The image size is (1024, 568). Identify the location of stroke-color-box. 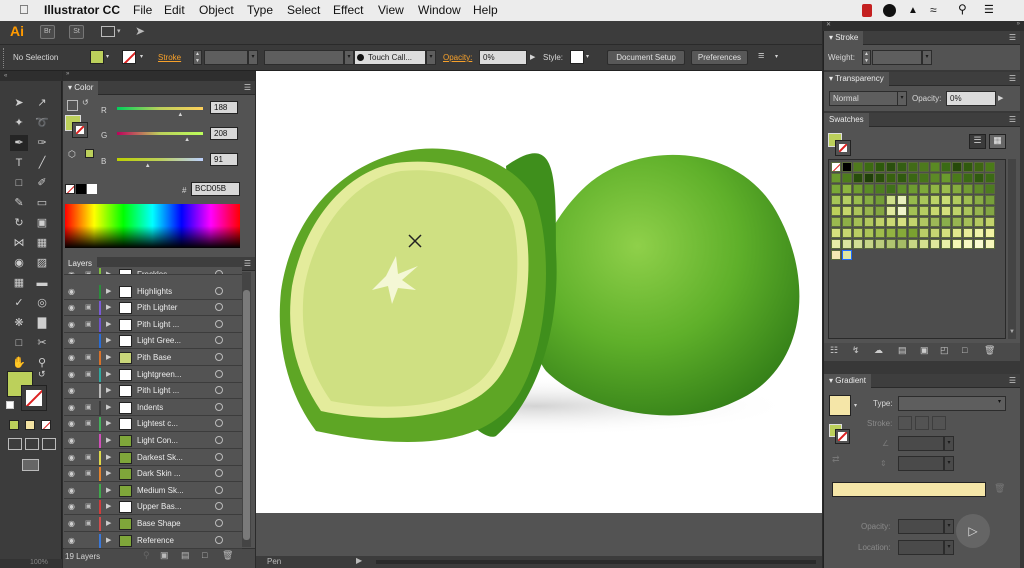
(34, 398).